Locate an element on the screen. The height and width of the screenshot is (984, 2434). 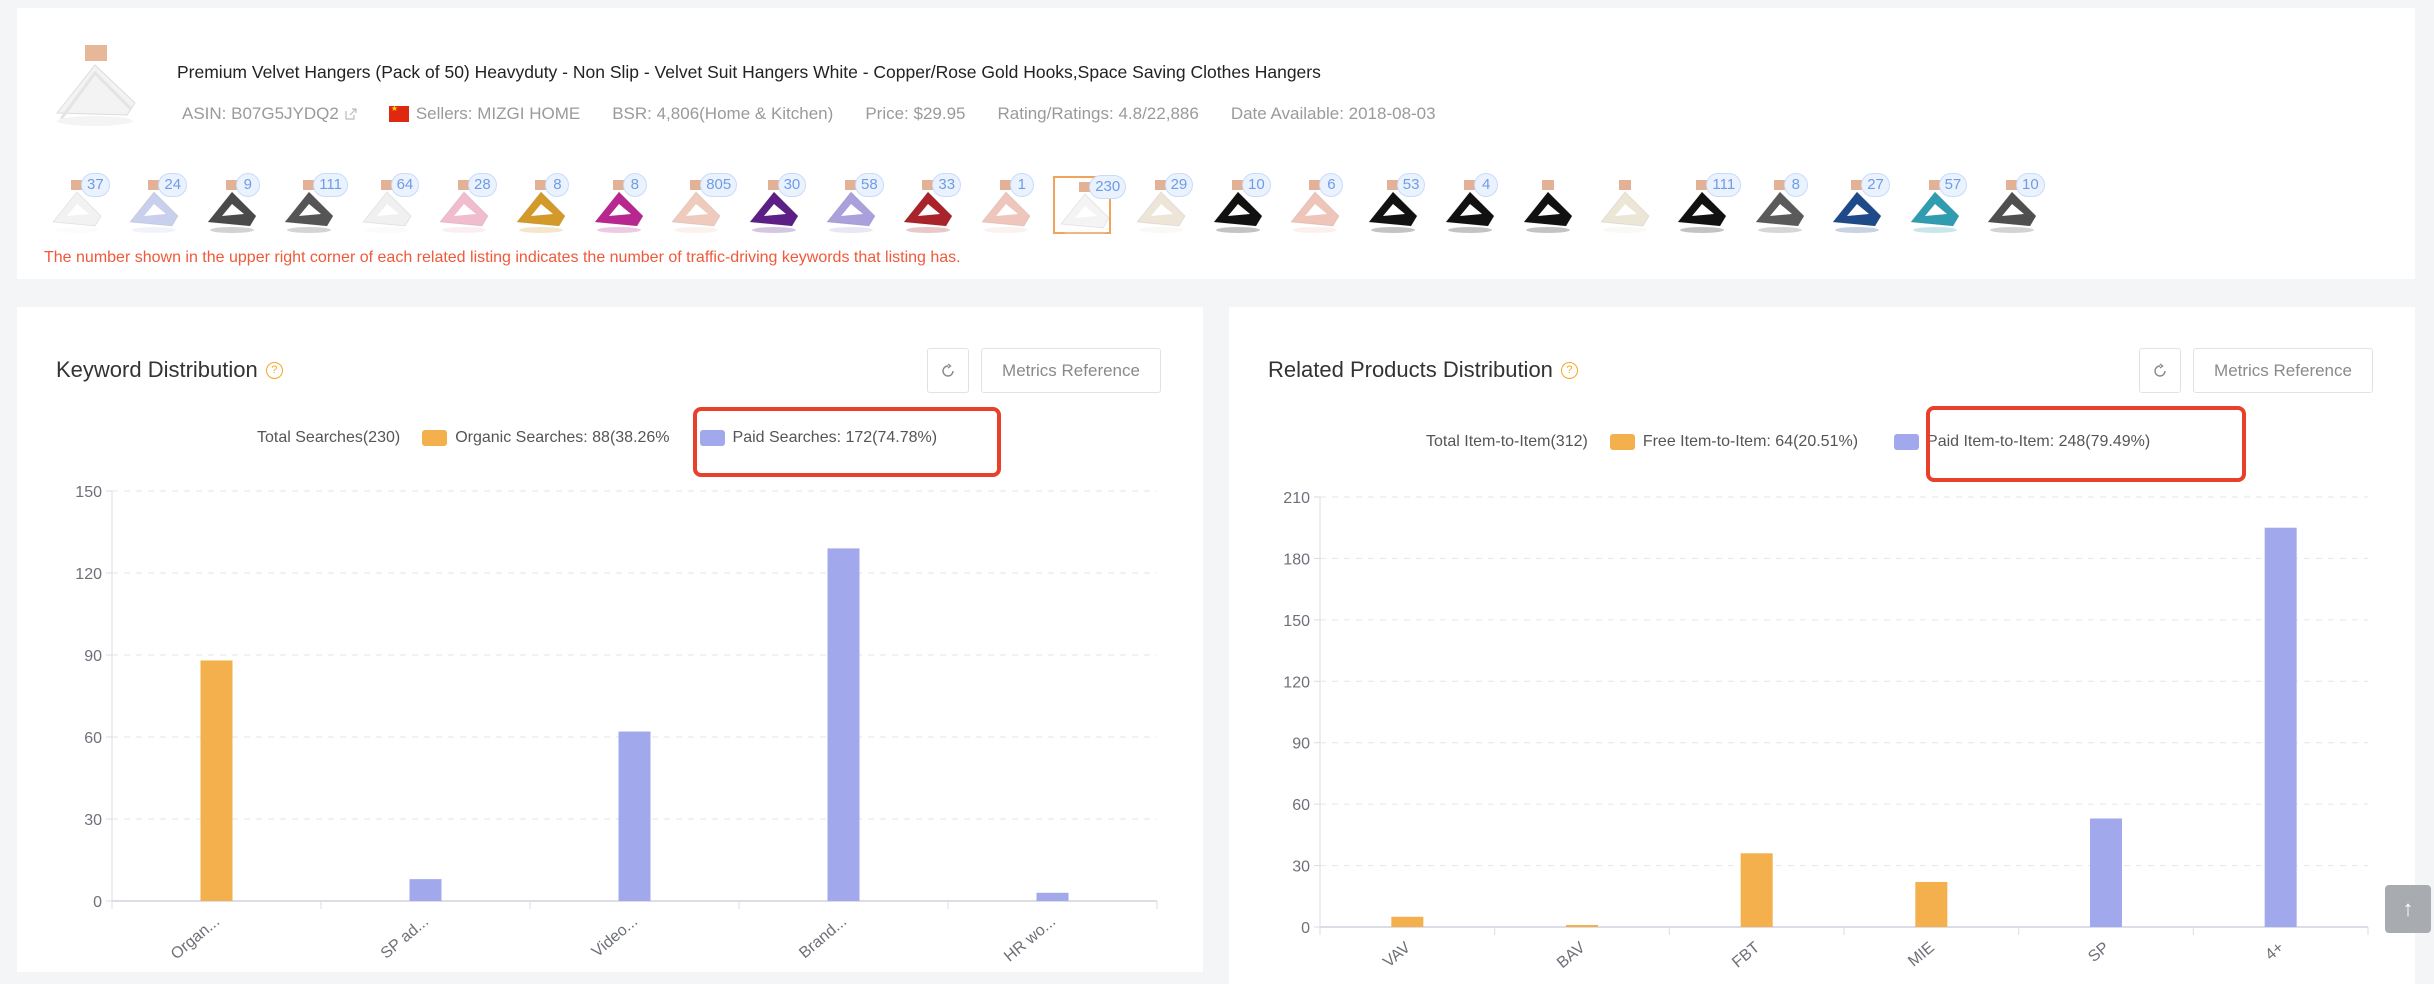
hanger-thumbnail is located at coordinates (1547, 206).